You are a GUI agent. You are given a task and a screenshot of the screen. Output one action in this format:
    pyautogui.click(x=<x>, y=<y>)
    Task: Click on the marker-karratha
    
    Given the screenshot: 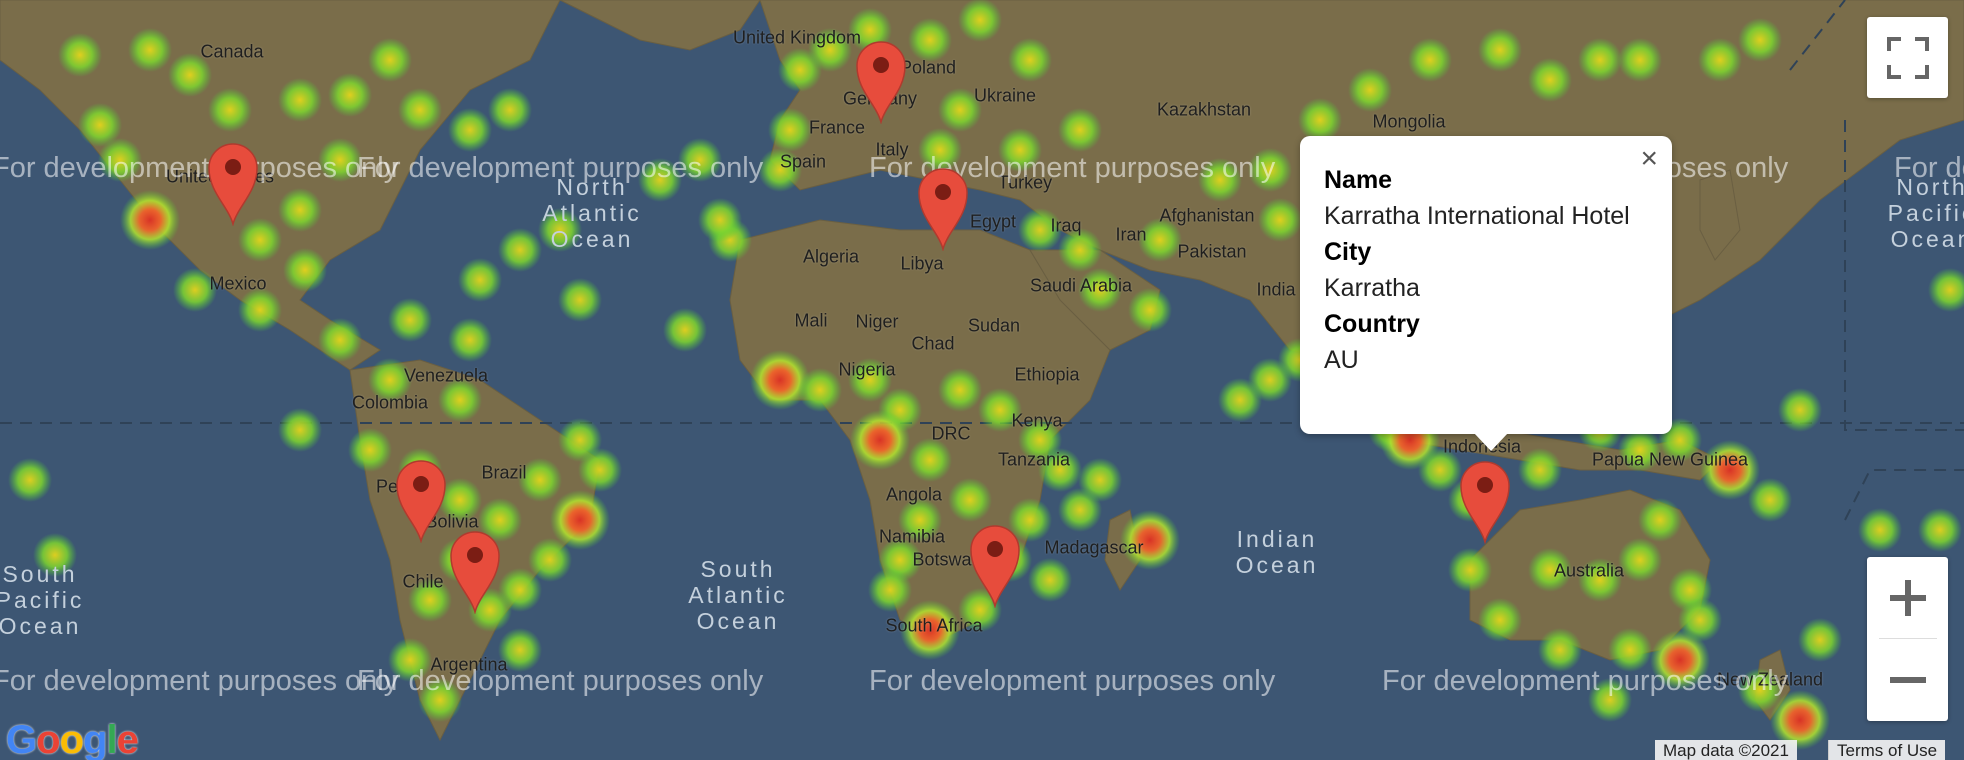 What is the action you would take?
    pyautogui.click(x=1485, y=501)
    